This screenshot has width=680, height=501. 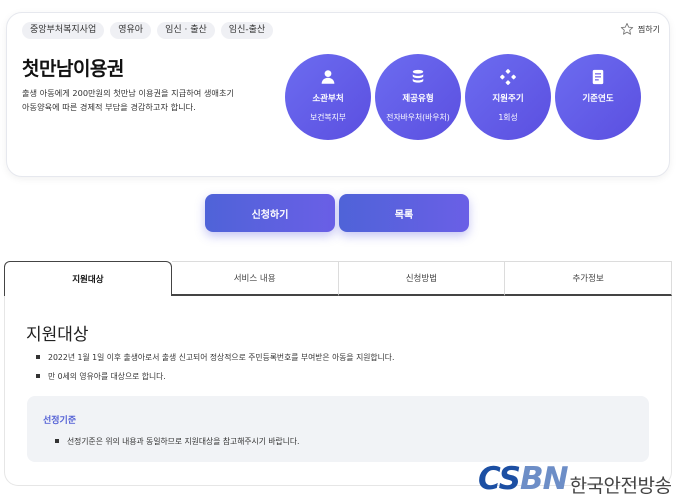 What do you see at coordinates (499, 479) in the screenshot?
I see `watermark-logo-prefix: CS` at bounding box center [499, 479].